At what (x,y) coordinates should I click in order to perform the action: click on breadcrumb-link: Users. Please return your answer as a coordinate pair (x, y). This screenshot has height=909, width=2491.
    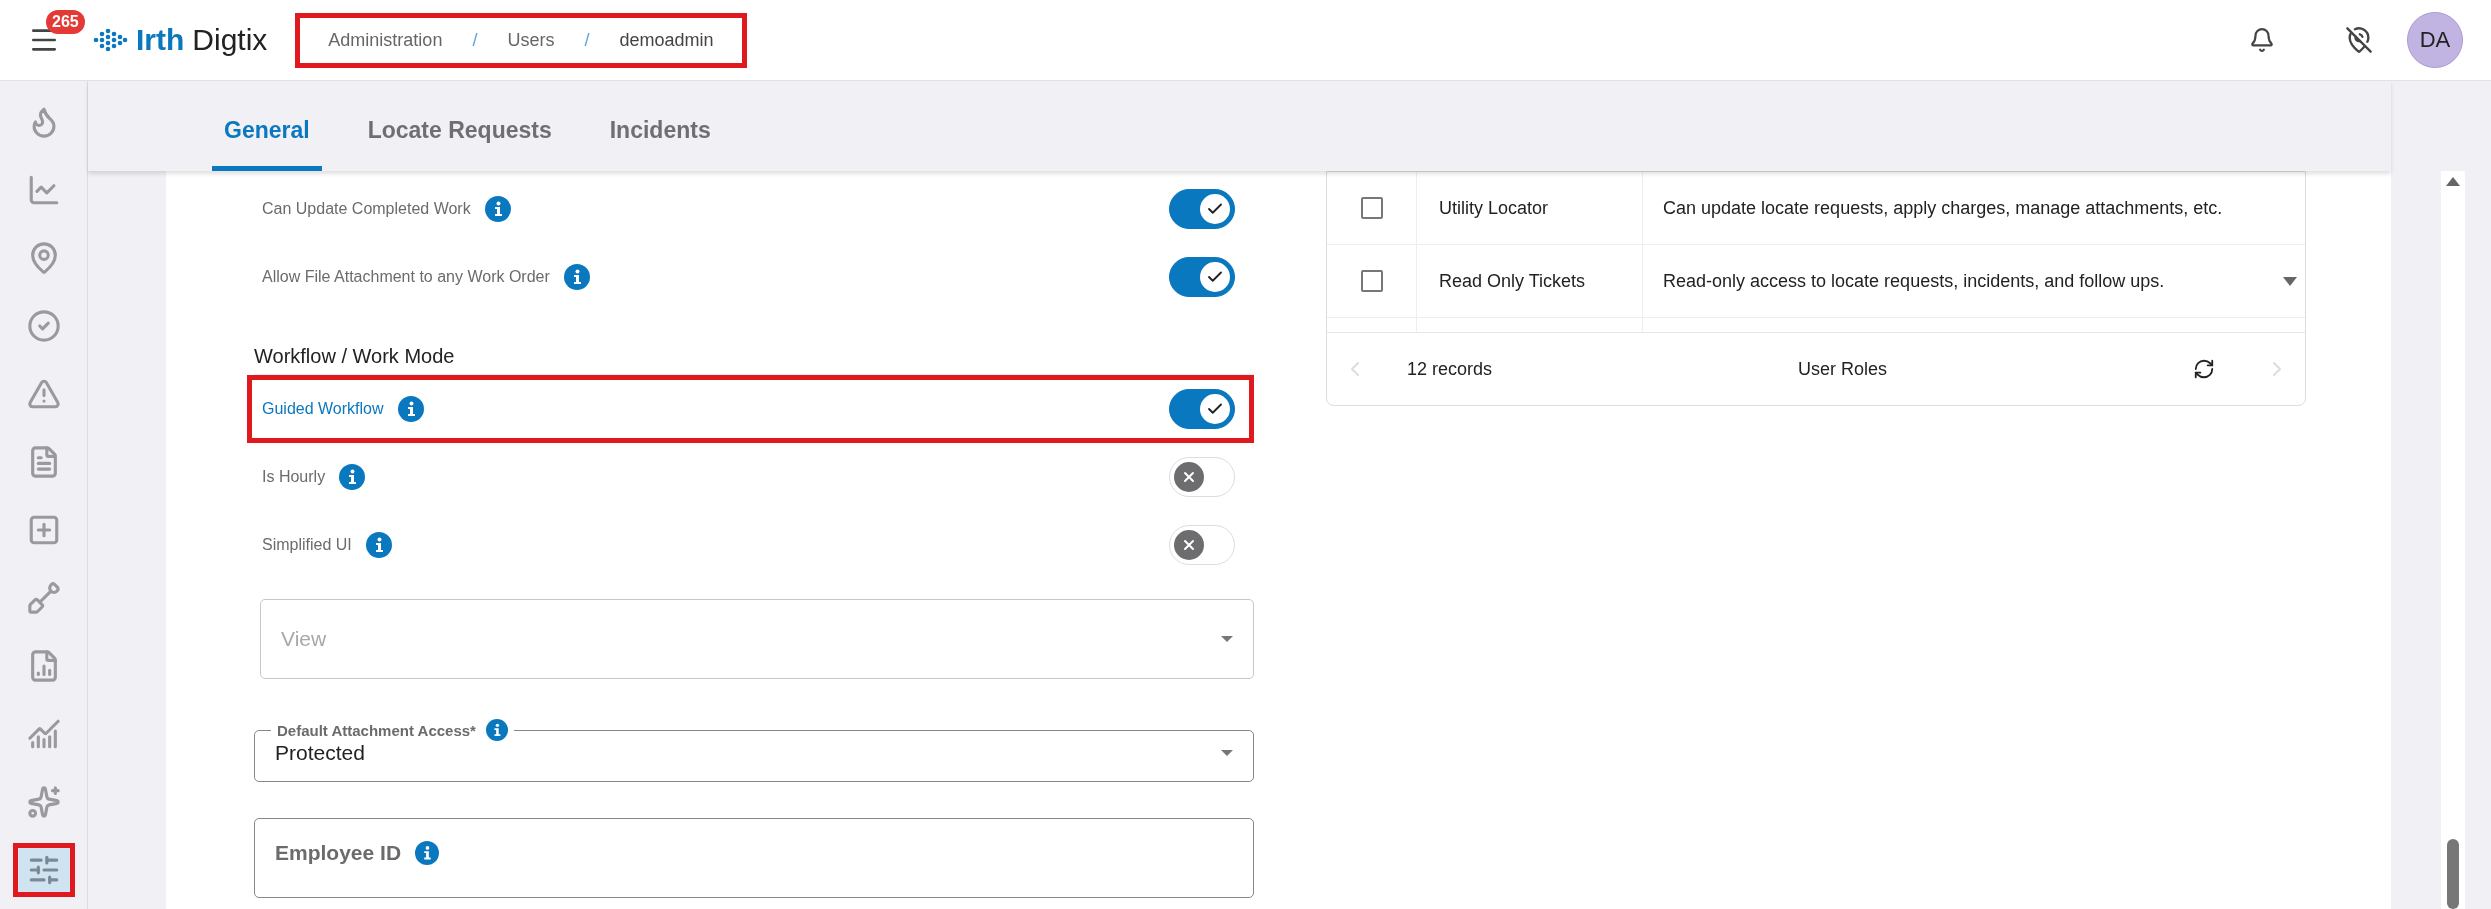
    Looking at the image, I should click on (531, 40).